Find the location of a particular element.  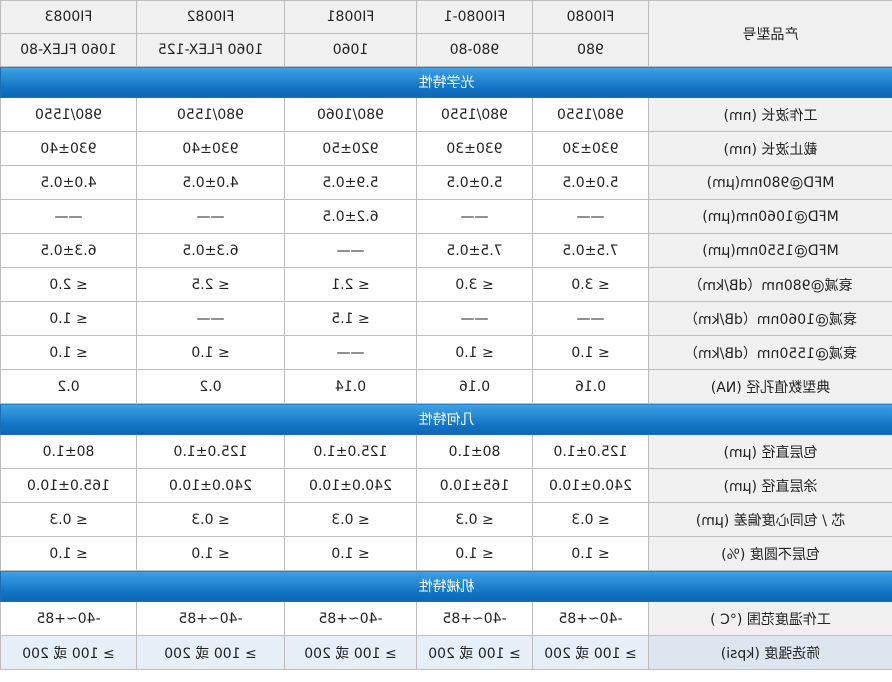

row-label: 截止波长 (nm) is located at coordinates (770, 148).